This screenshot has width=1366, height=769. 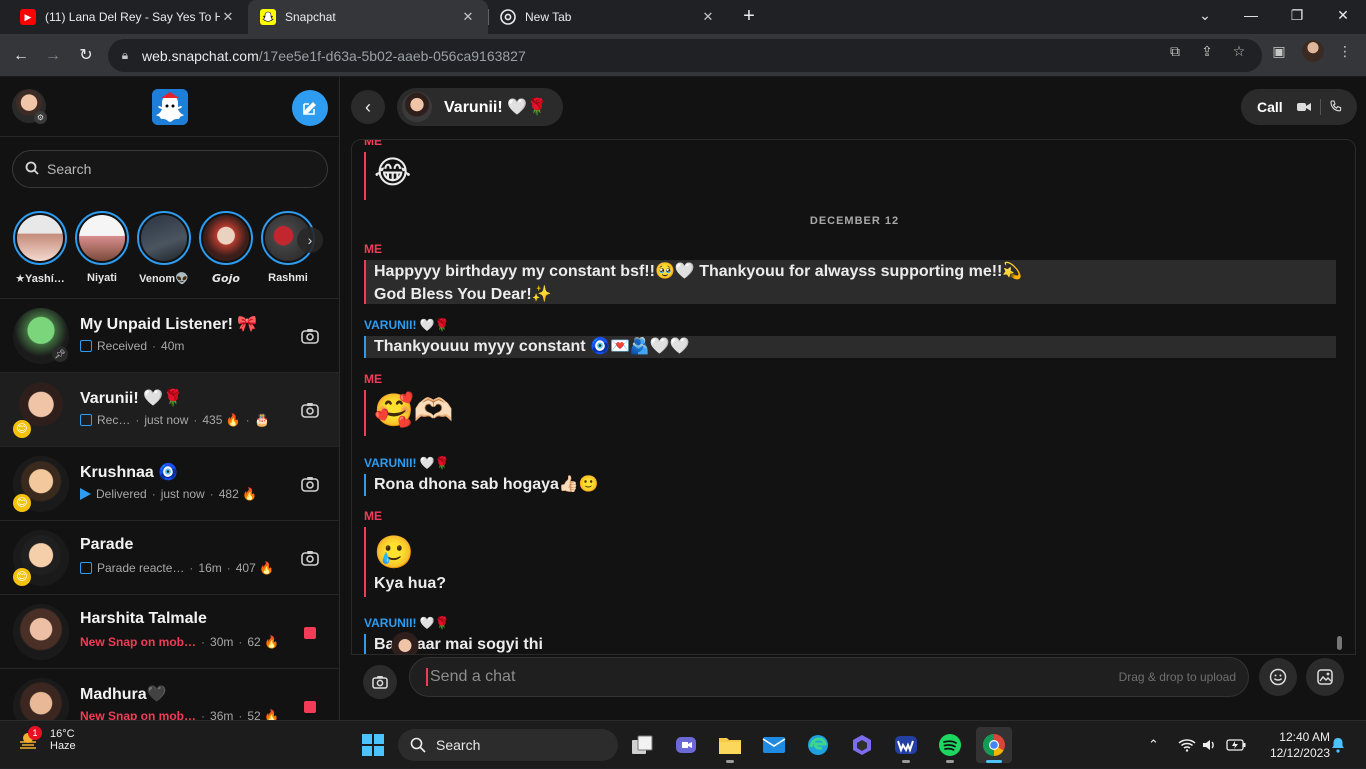 What do you see at coordinates (46, 739) in the screenshot?
I see `weather-widget: 1 16°C Haze` at bounding box center [46, 739].